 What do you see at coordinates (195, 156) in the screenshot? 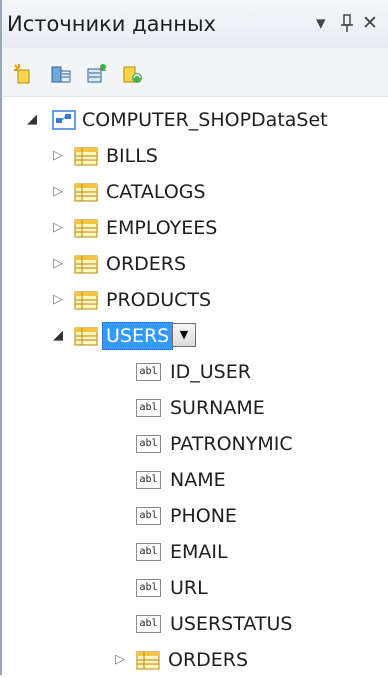
I see `tree-node-table: ▷ BILLS` at bounding box center [195, 156].